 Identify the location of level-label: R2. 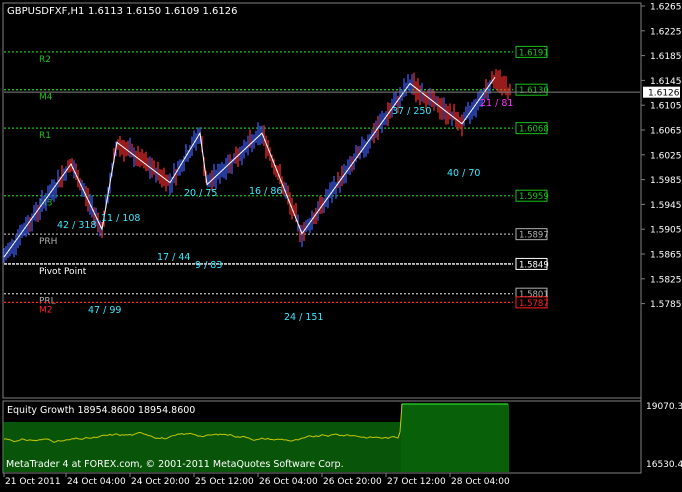
(45, 60).